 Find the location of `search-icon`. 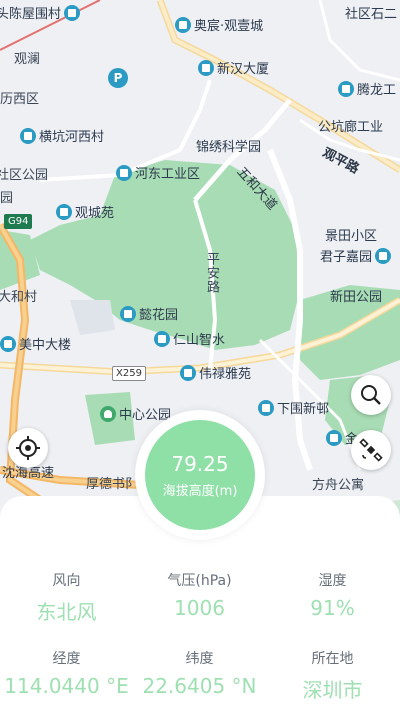

search-icon is located at coordinates (371, 395).